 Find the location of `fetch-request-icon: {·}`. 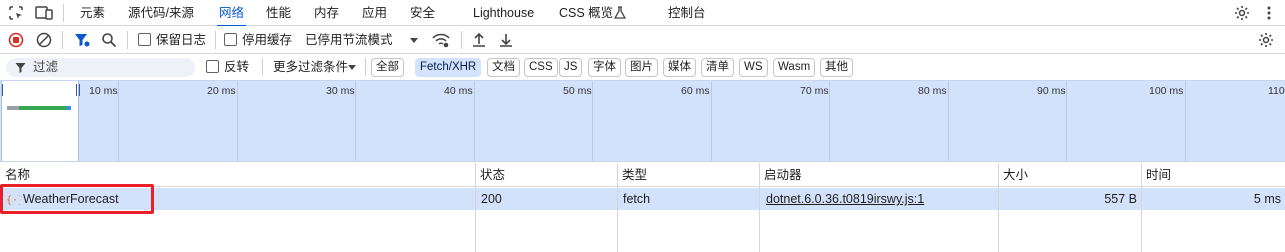

fetch-request-icon: {·} is located at coordinates (15, 199).